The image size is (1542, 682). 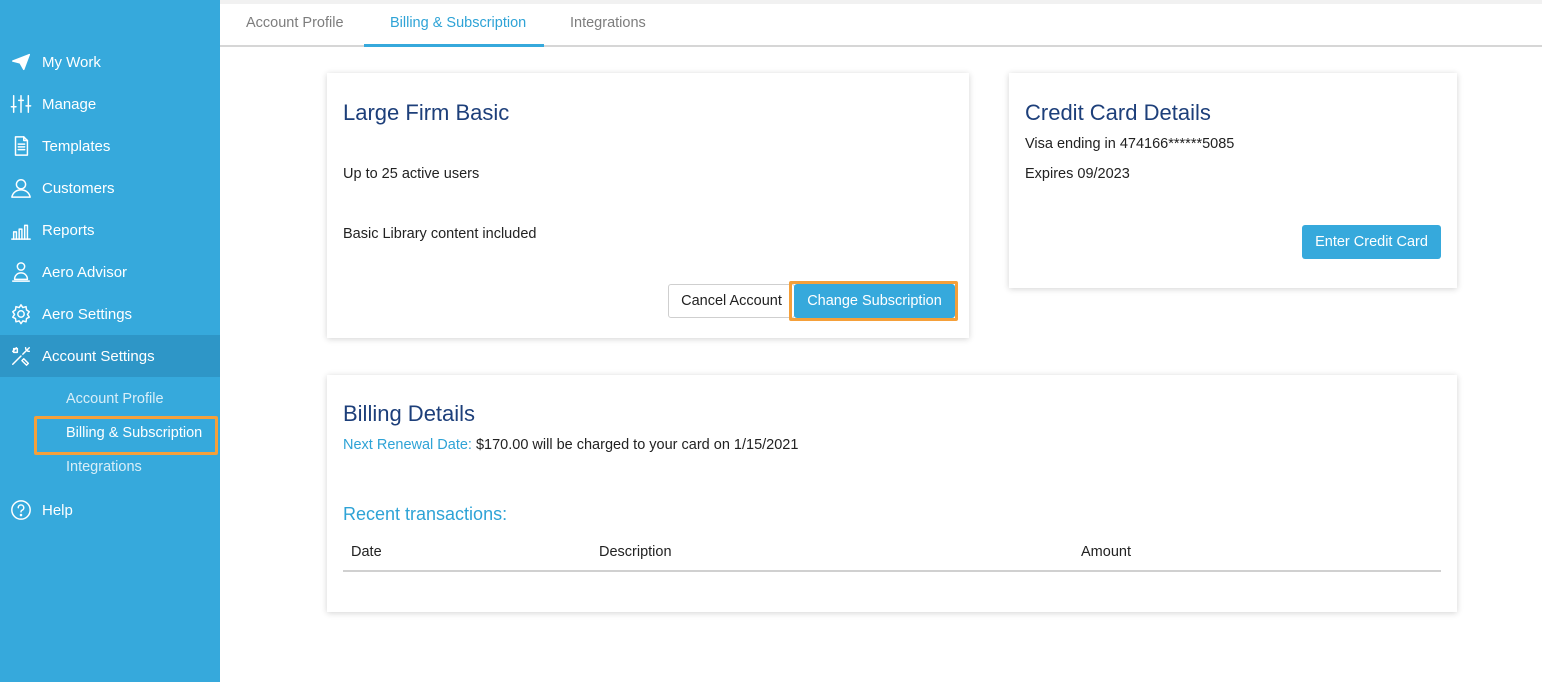 I want to click on bar-chart-icon, so click(x=21, y=230).